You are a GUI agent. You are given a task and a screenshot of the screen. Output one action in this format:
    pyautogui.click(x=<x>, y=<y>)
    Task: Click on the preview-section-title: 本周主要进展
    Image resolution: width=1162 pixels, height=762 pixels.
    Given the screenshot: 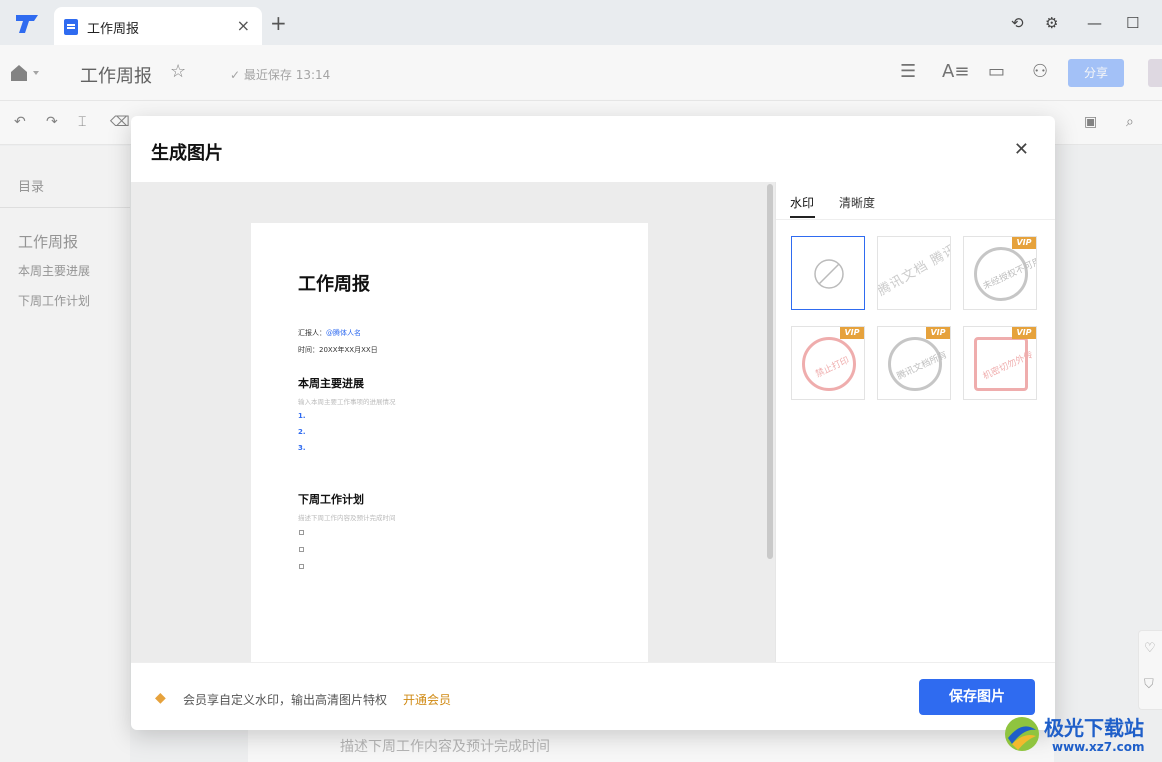 What is the action you would take?
    pyautogui.click(x=331, y=383)
    